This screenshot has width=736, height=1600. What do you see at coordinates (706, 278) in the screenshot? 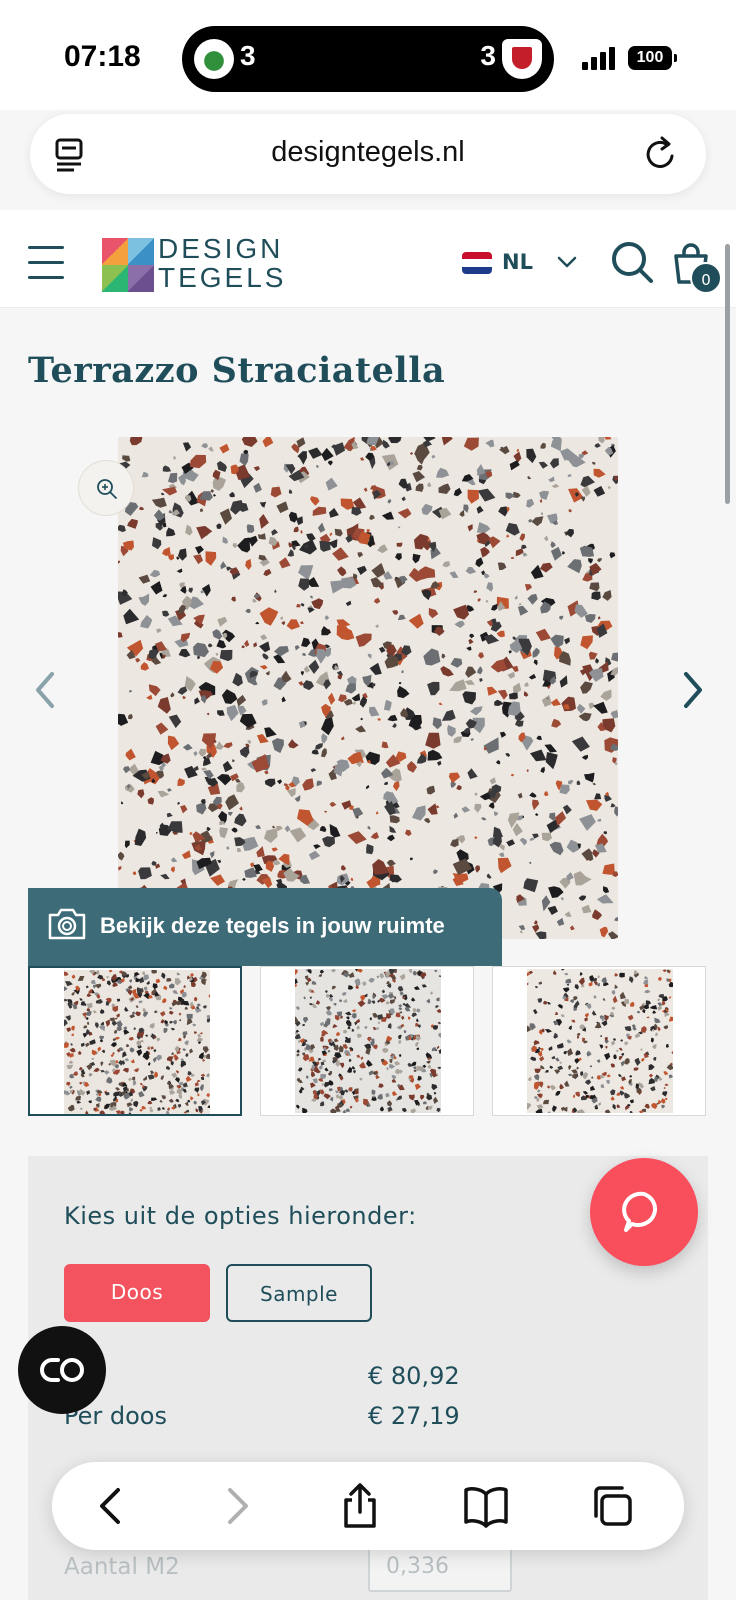
I see `cart-count-badge: 0` at bounding box center [706, 278].